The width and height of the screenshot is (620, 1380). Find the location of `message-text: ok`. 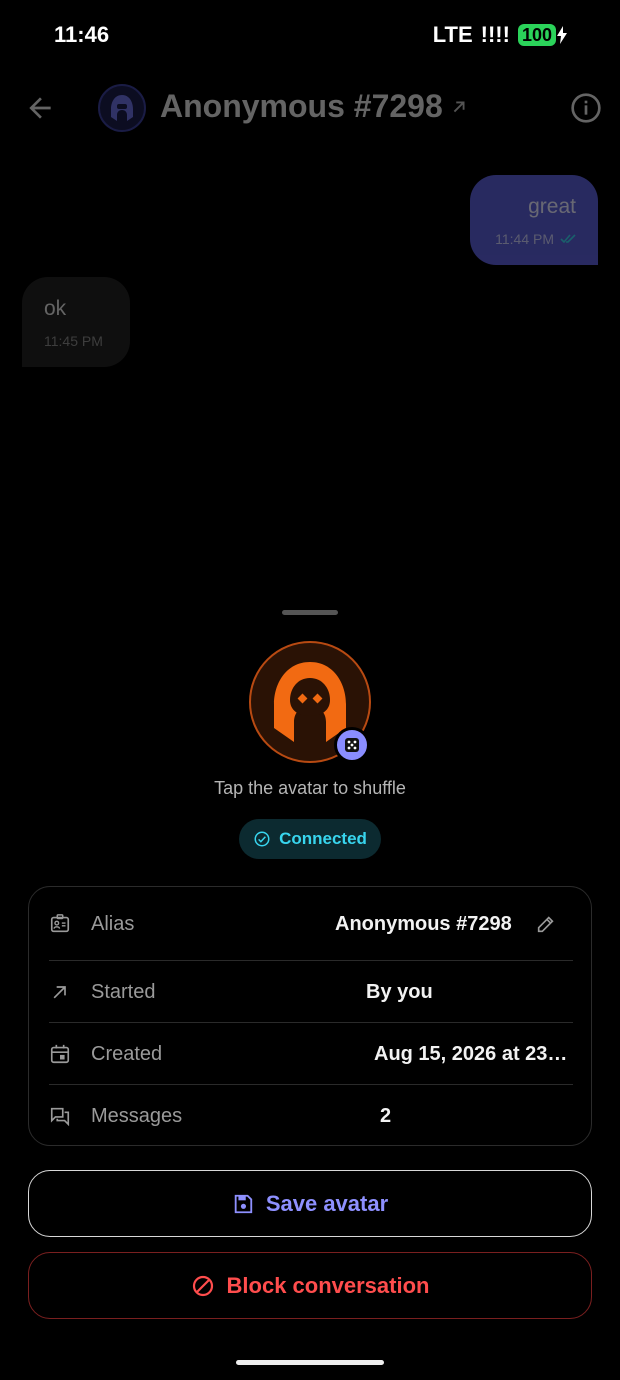

message-text: ok is located at coordinates (55, 308).